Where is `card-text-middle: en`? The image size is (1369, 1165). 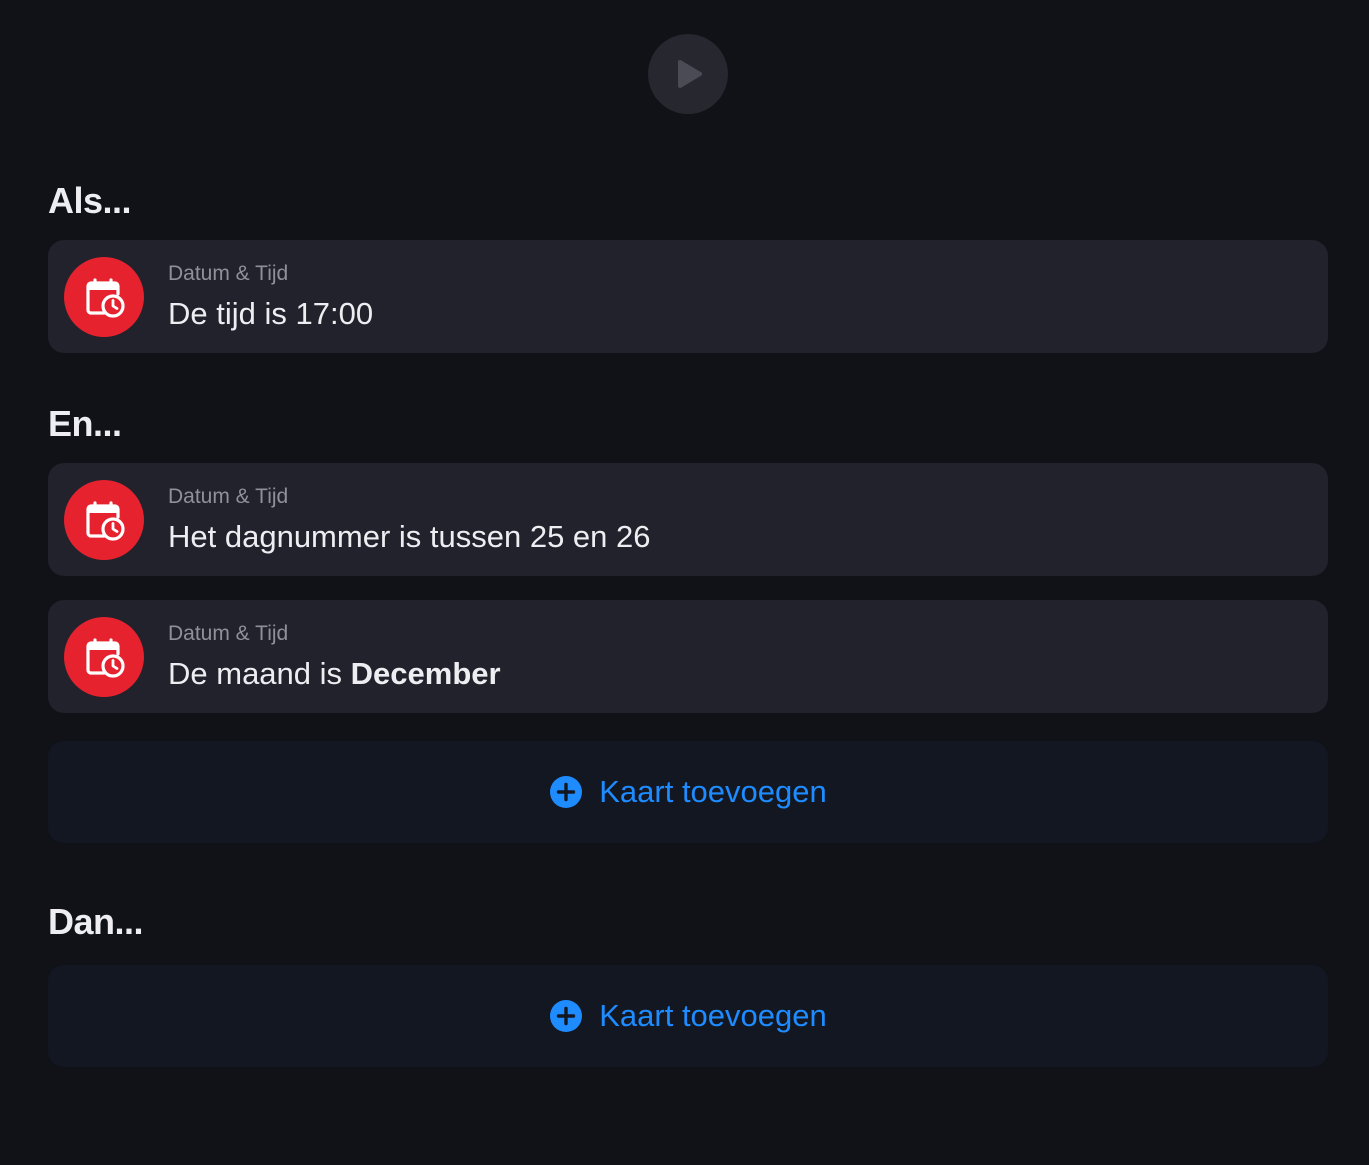
card-text-middle: en is located at coordinates (590, 536).